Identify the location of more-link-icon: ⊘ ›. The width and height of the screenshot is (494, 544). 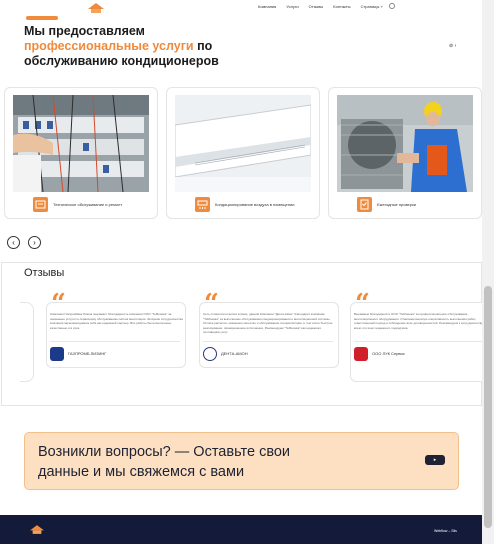
(452, 46).